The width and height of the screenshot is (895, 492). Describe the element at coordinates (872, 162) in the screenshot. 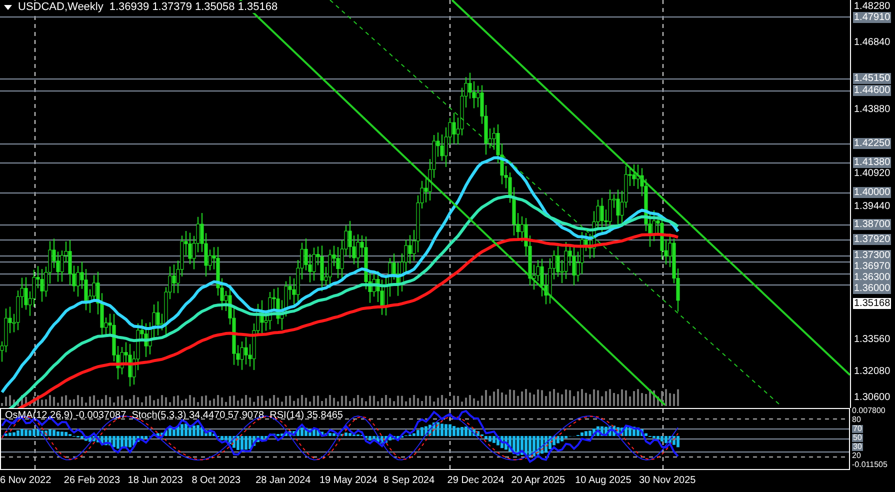

I see `price-label: 1.41380` at that location.